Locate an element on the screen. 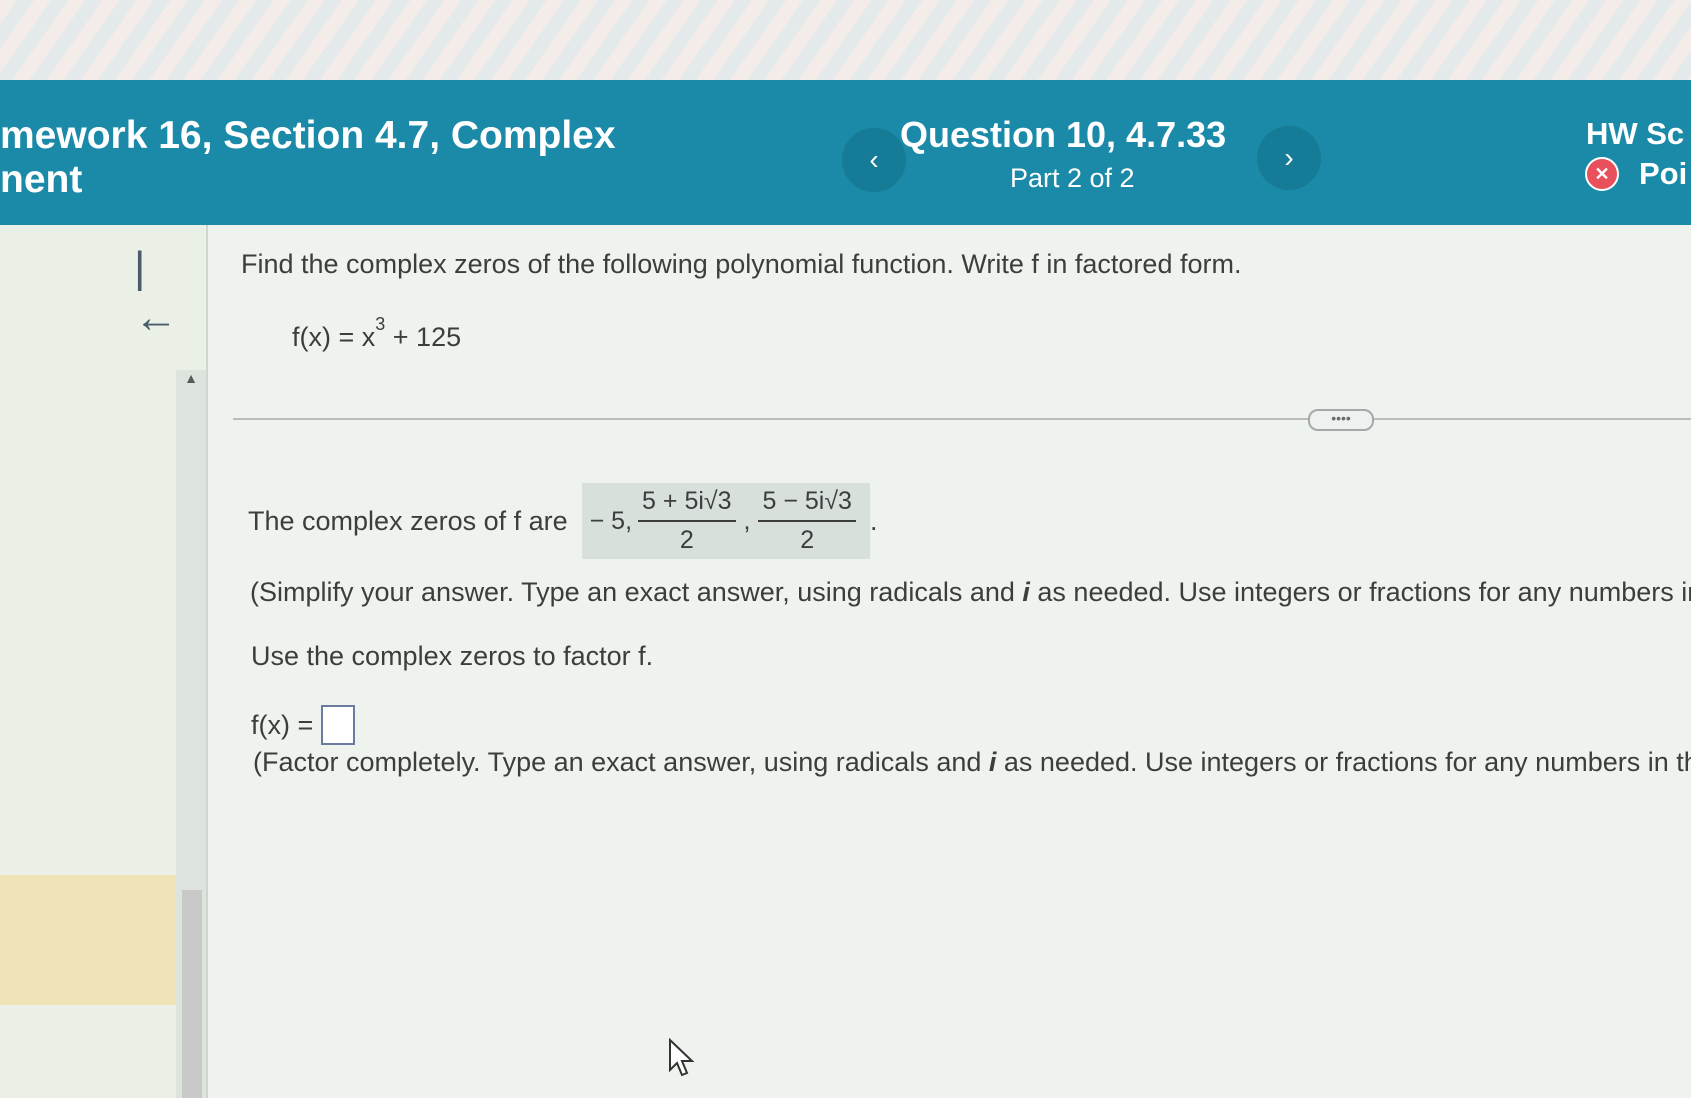 The width and height of the screenshot is (1691, 1098). mouse-pointer-icon is located at coordinates (682, 1057).